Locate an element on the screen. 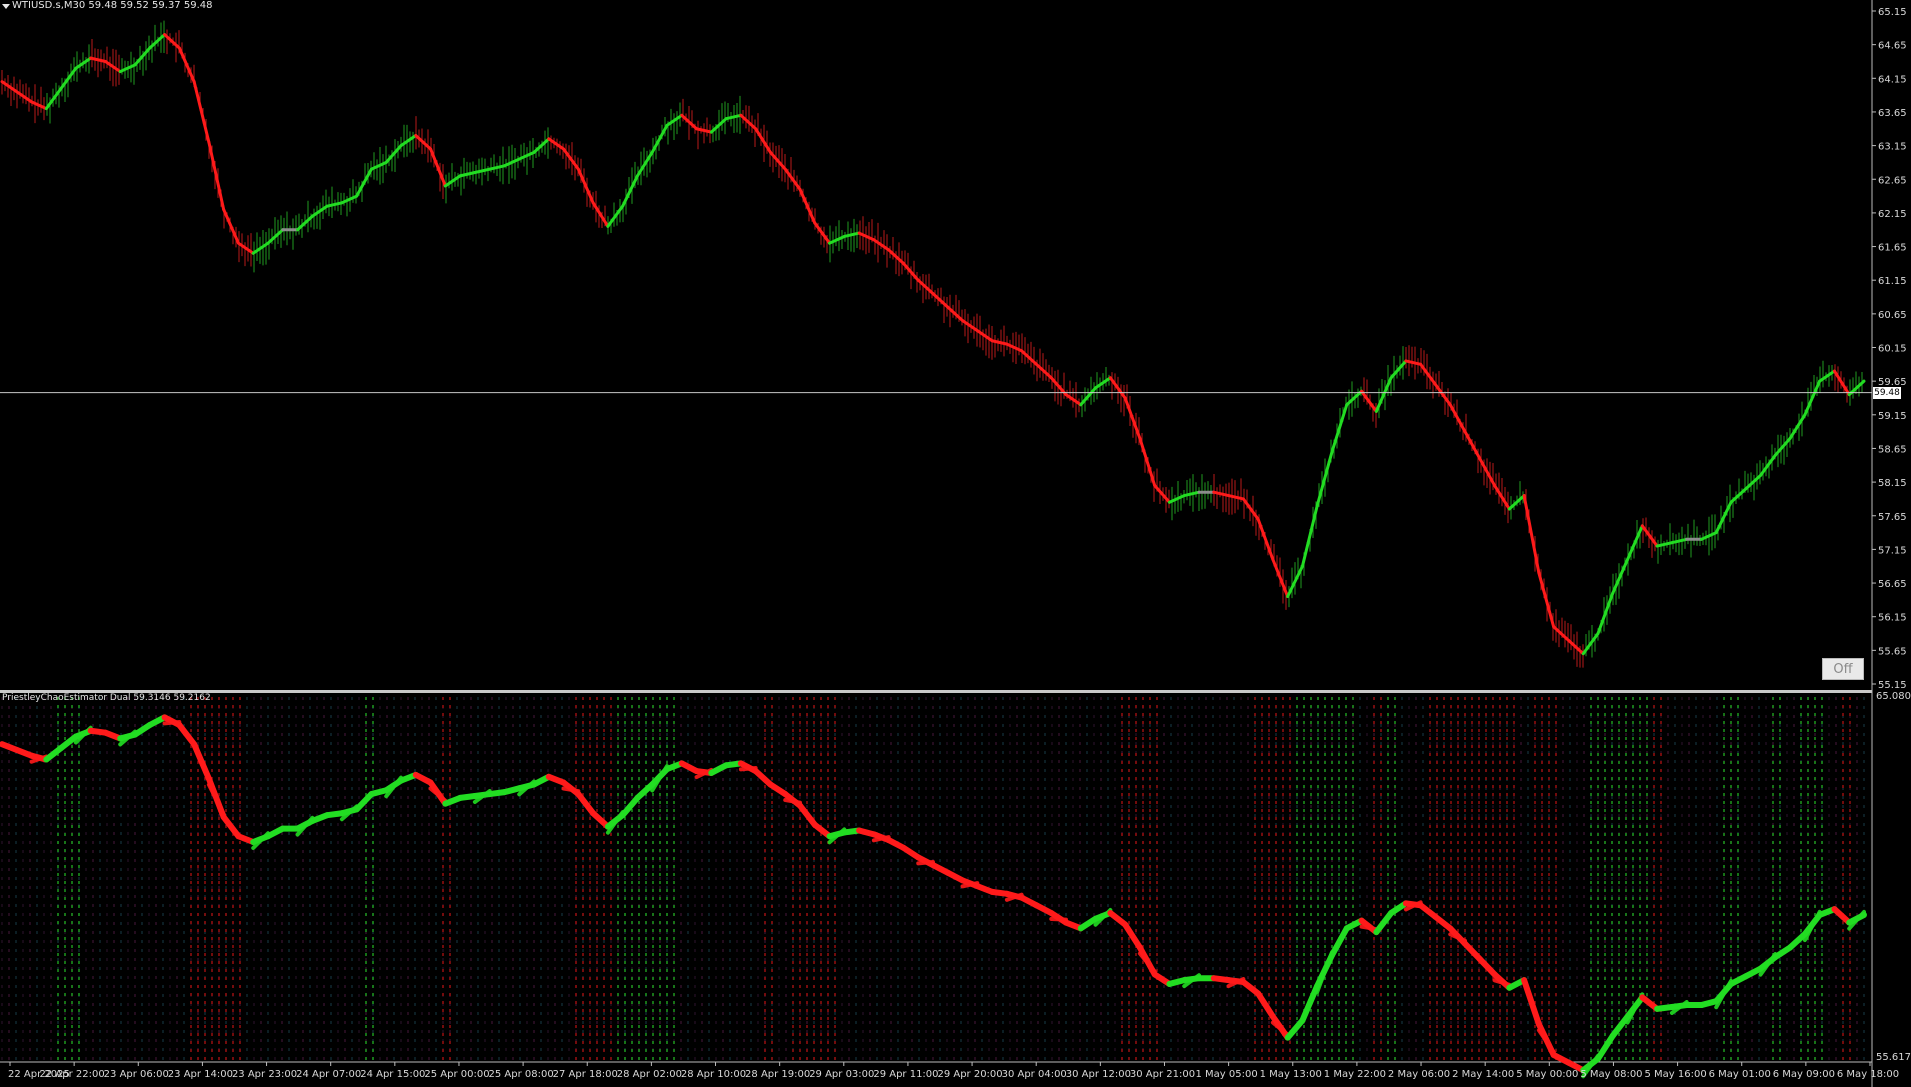 The height and width of the screenshot is (1087, 1911). time-tick-label: 6 May 09:00 is located at coordinates (1804, 1074).